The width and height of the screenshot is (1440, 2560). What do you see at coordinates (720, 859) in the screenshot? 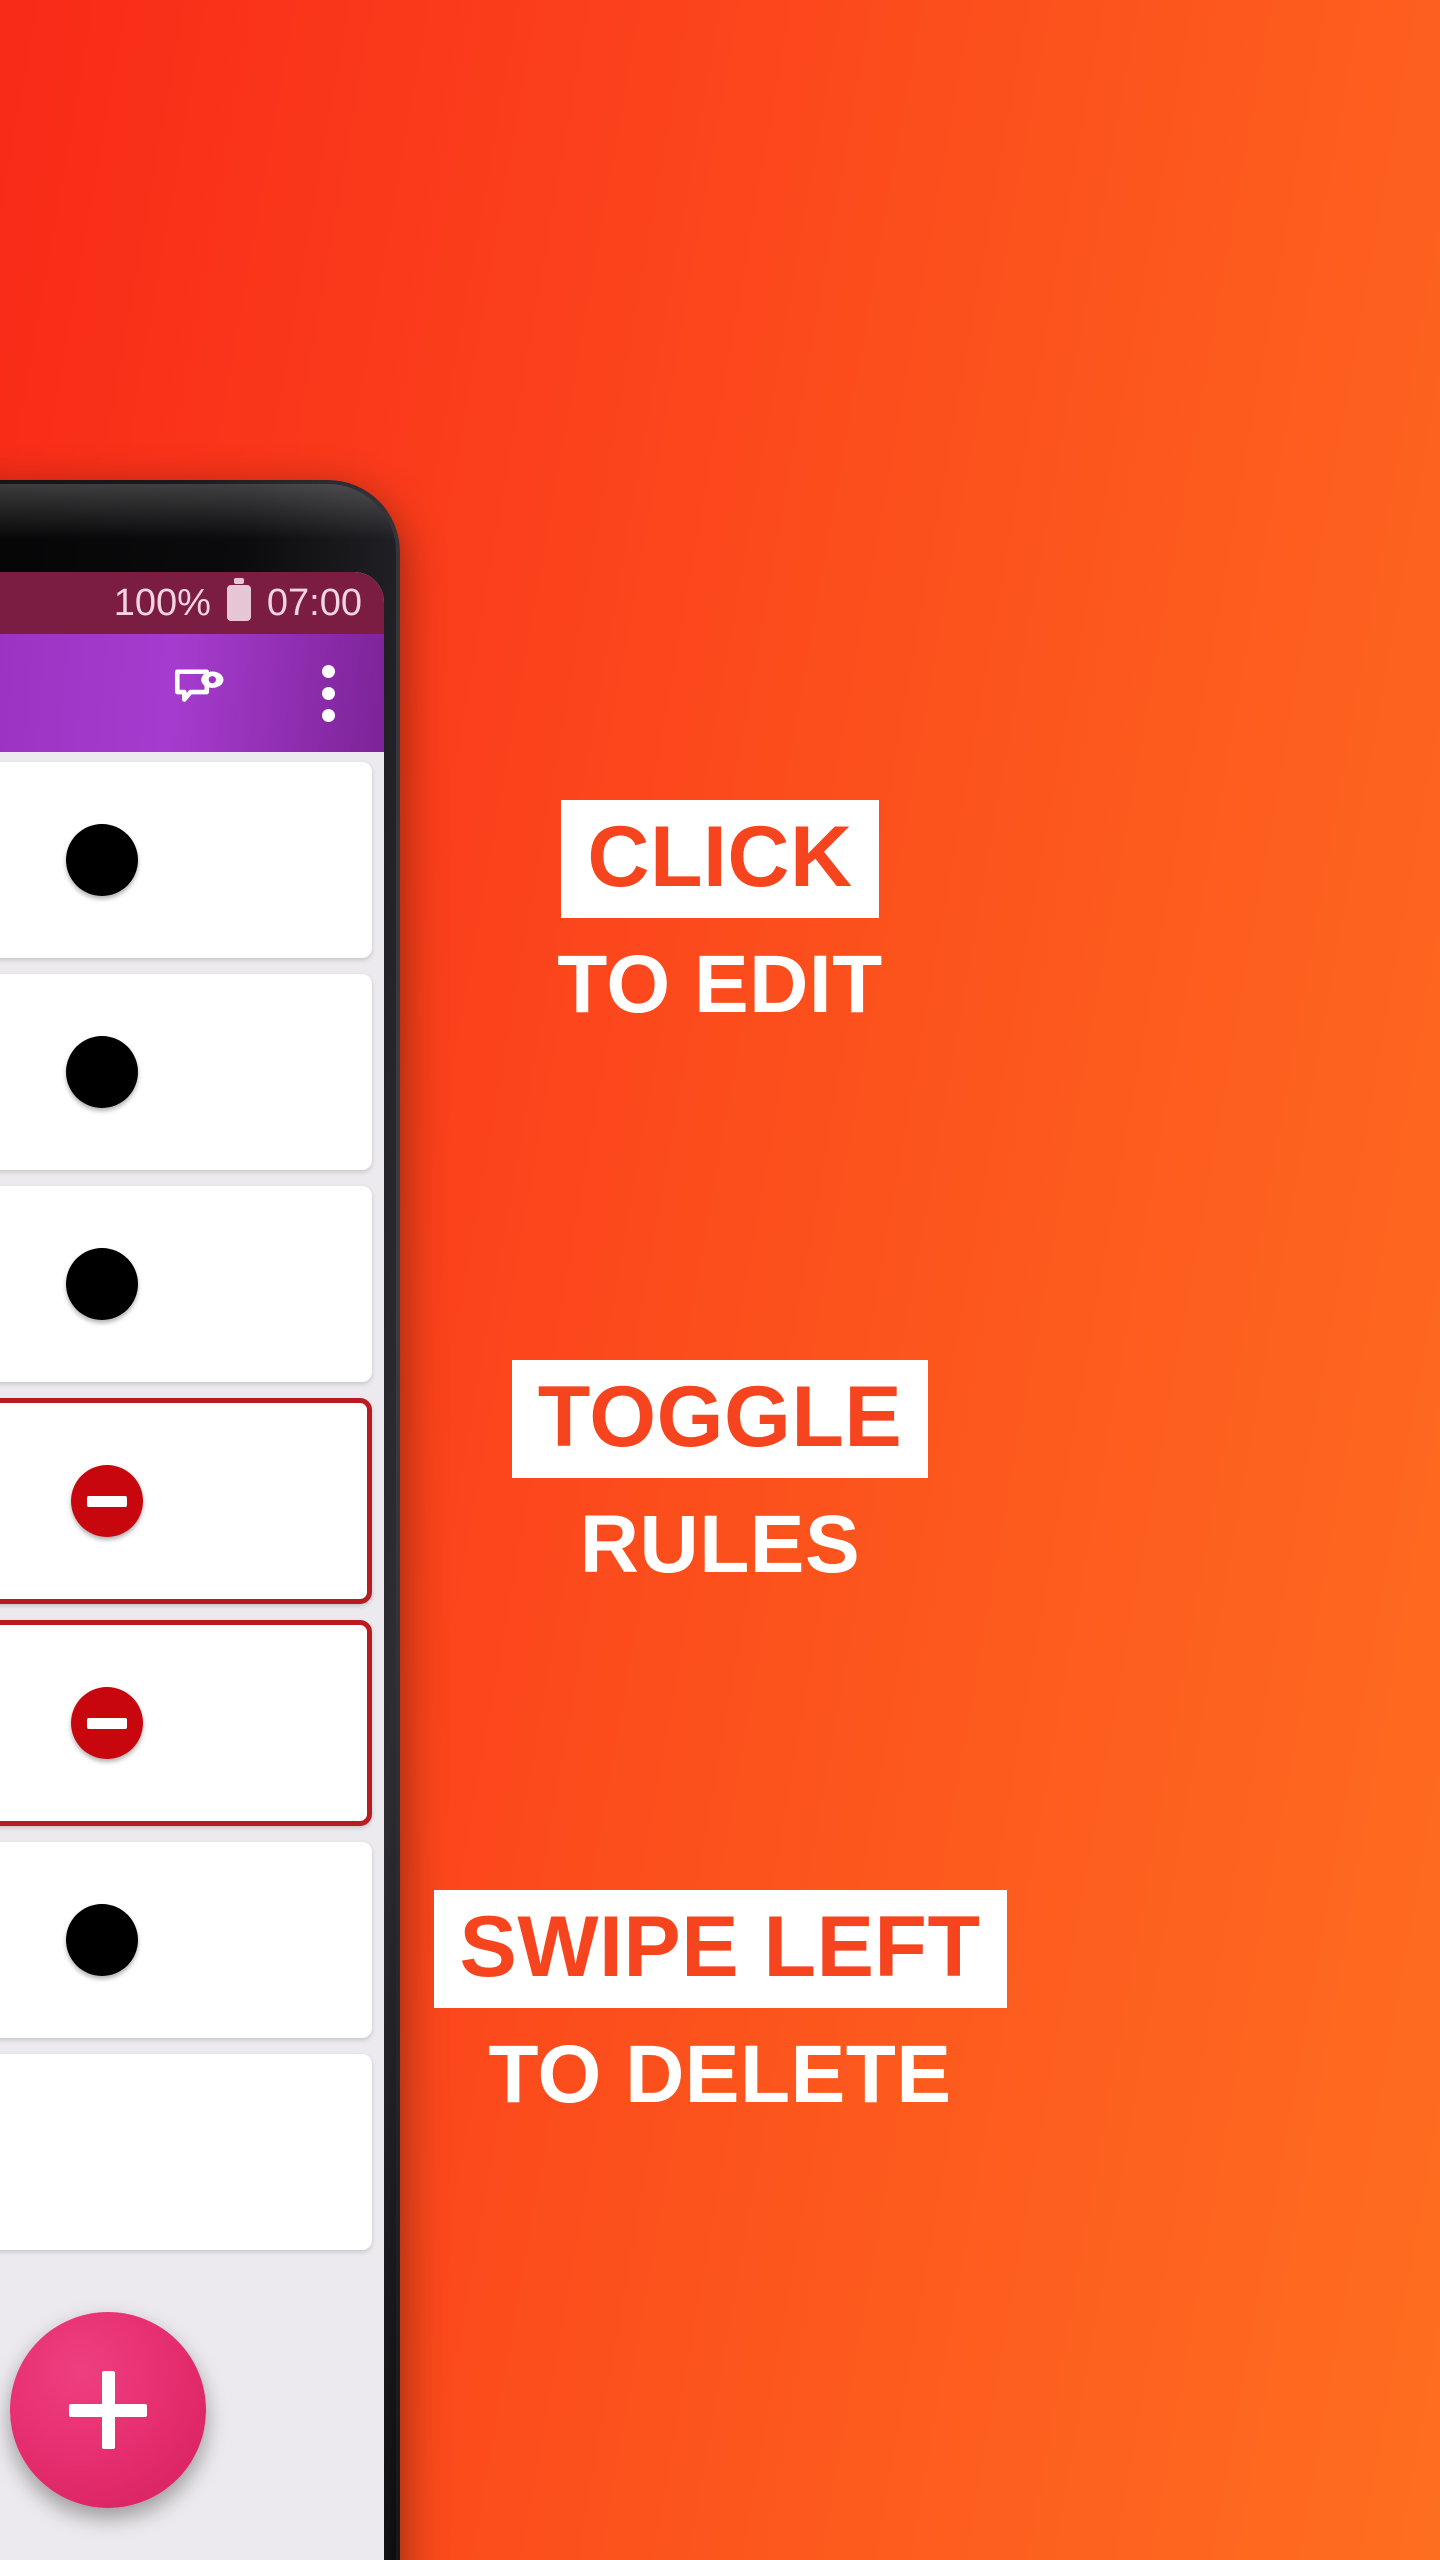
I see `promo-highlight: CLICK` at bounding box center [720, 859].